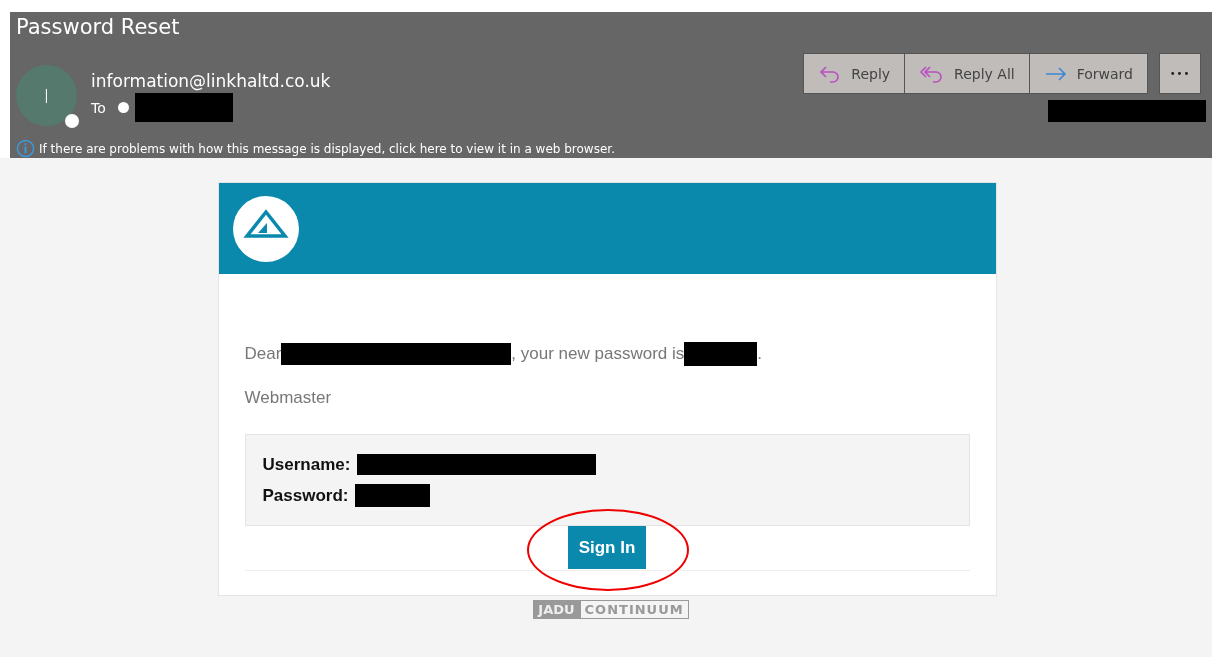 The width and height of the screenshot is (1212, 657). What do you see at coordinates (967, 74) in the screenshot?
I see `reply-all-button: Reply All` at bounding box center [967, 74].